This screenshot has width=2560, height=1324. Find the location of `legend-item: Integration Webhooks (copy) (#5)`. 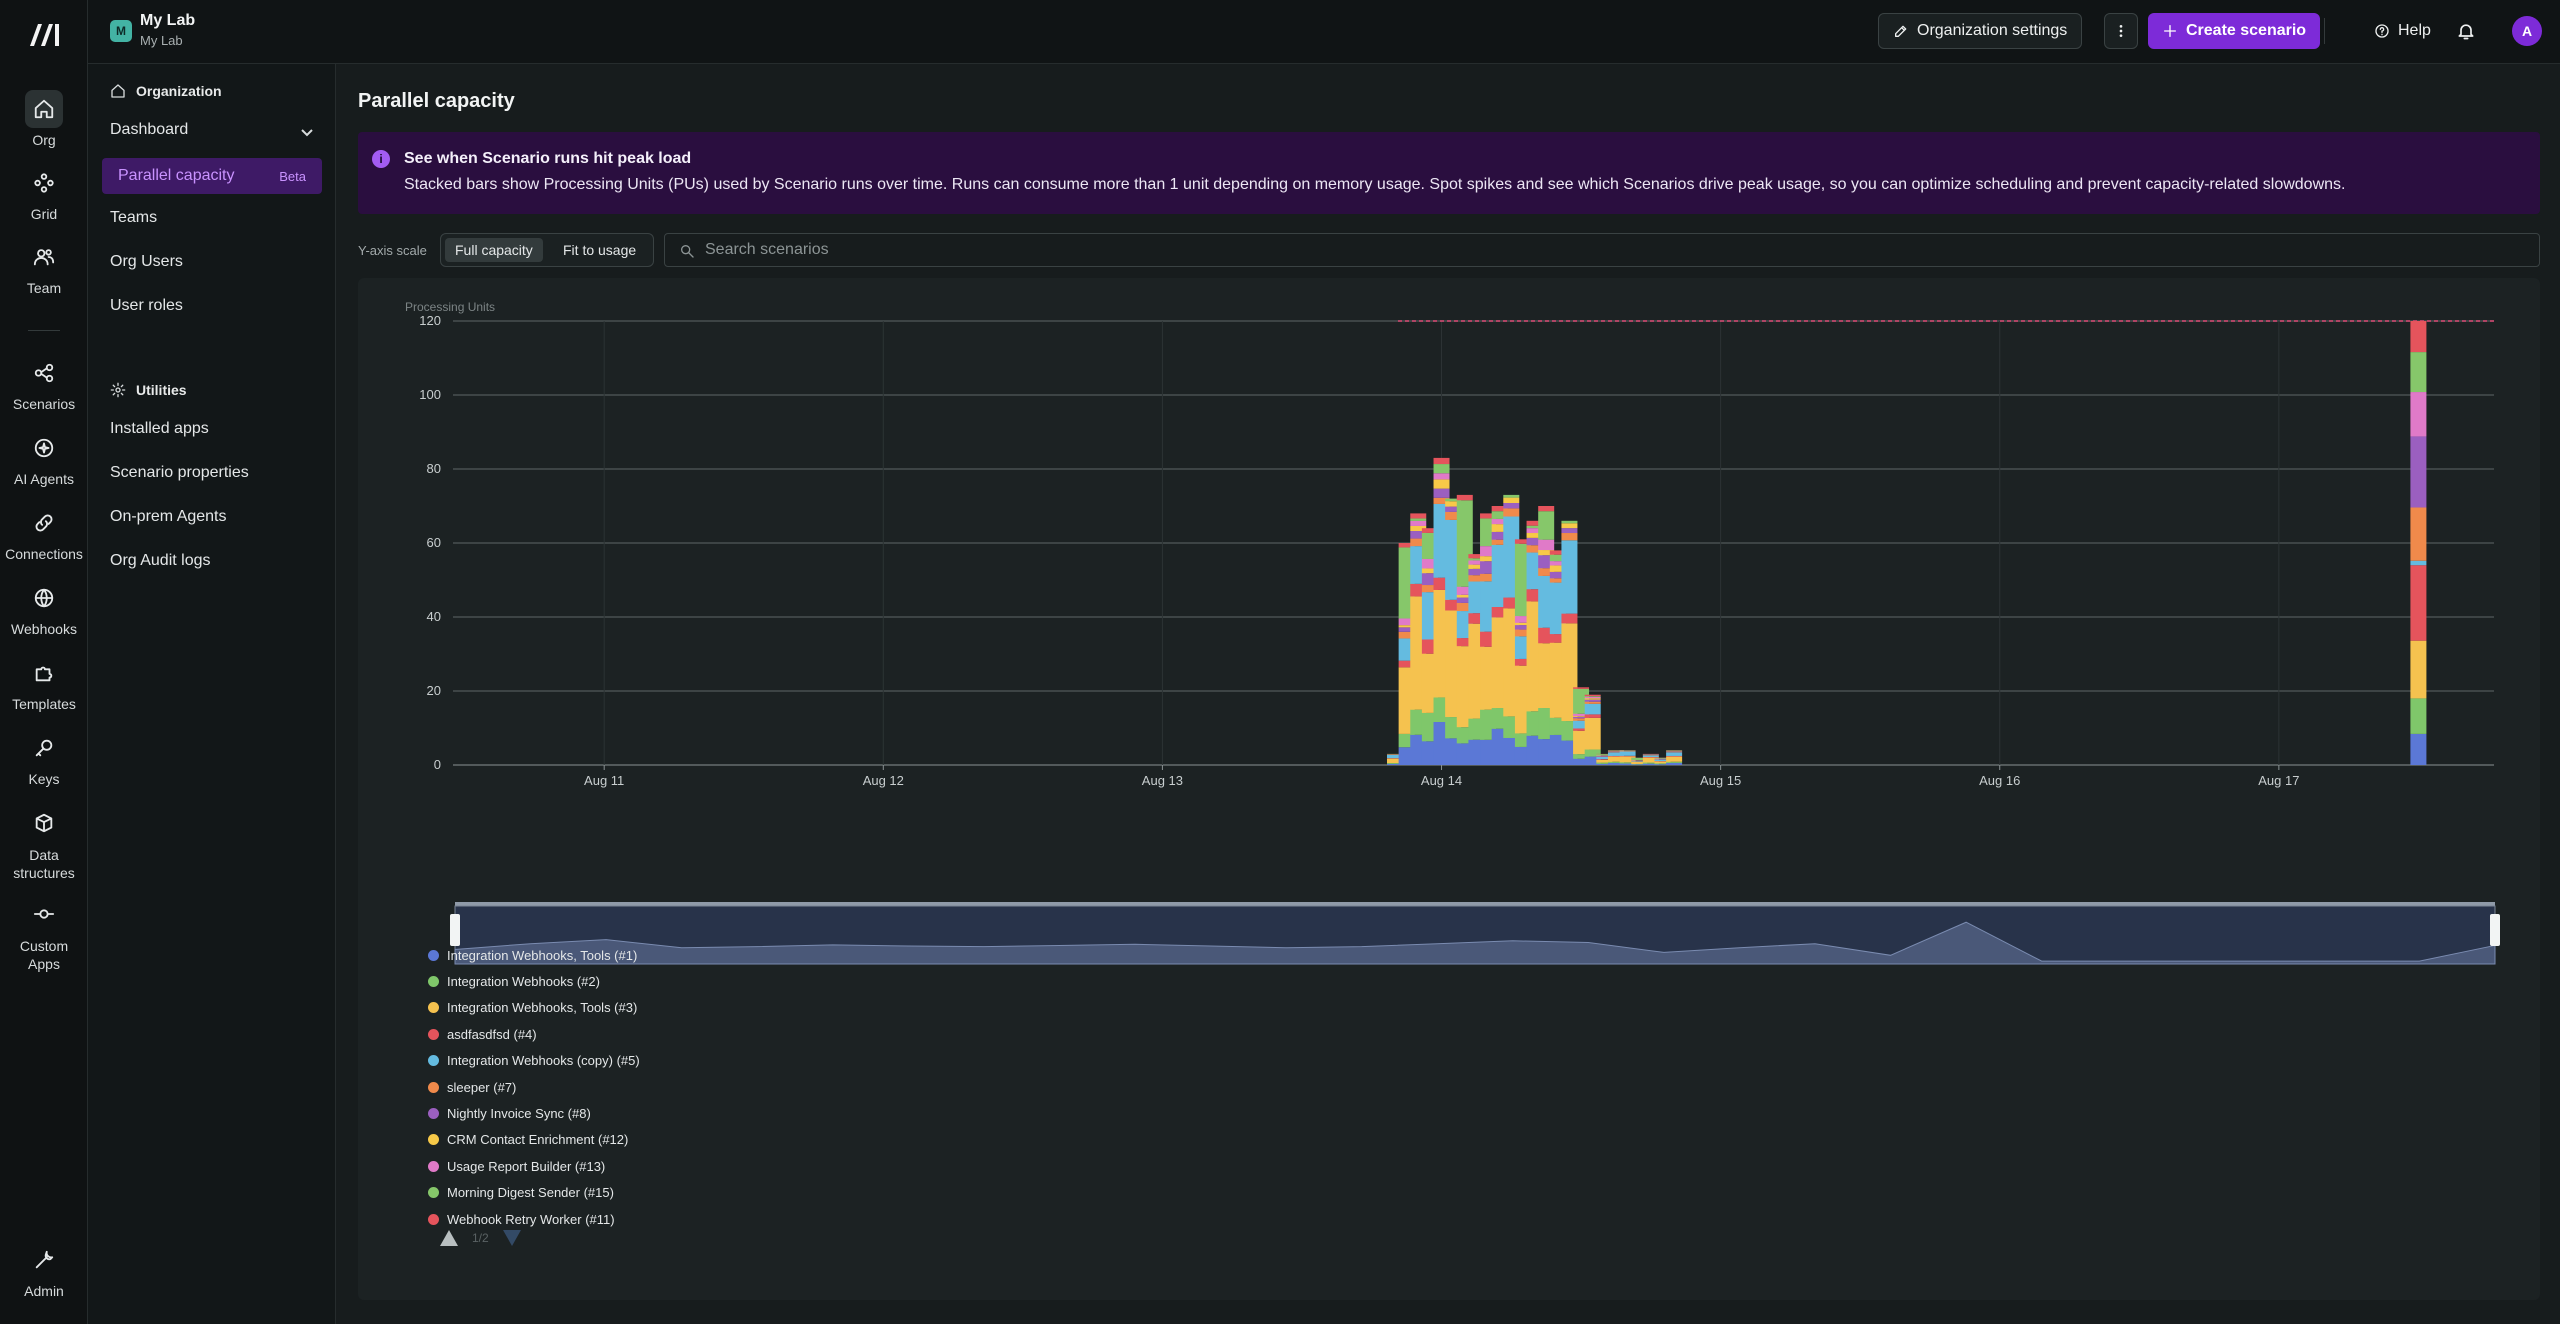

legend-item: Integration Webhooks (copy) (#5) is located at coordinates (534, 1061).